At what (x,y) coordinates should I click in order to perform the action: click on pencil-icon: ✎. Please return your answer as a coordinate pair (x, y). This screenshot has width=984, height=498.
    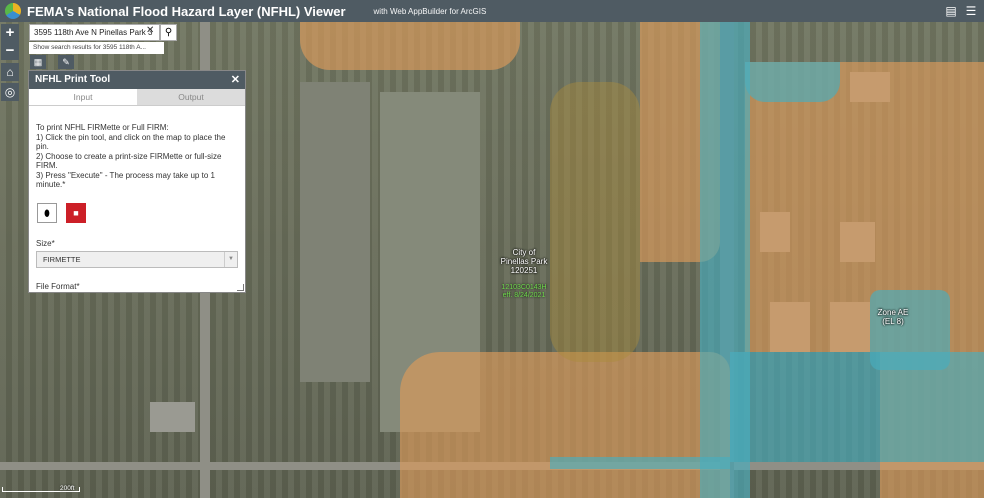
    Looking at the image, I should click on (66, 62).